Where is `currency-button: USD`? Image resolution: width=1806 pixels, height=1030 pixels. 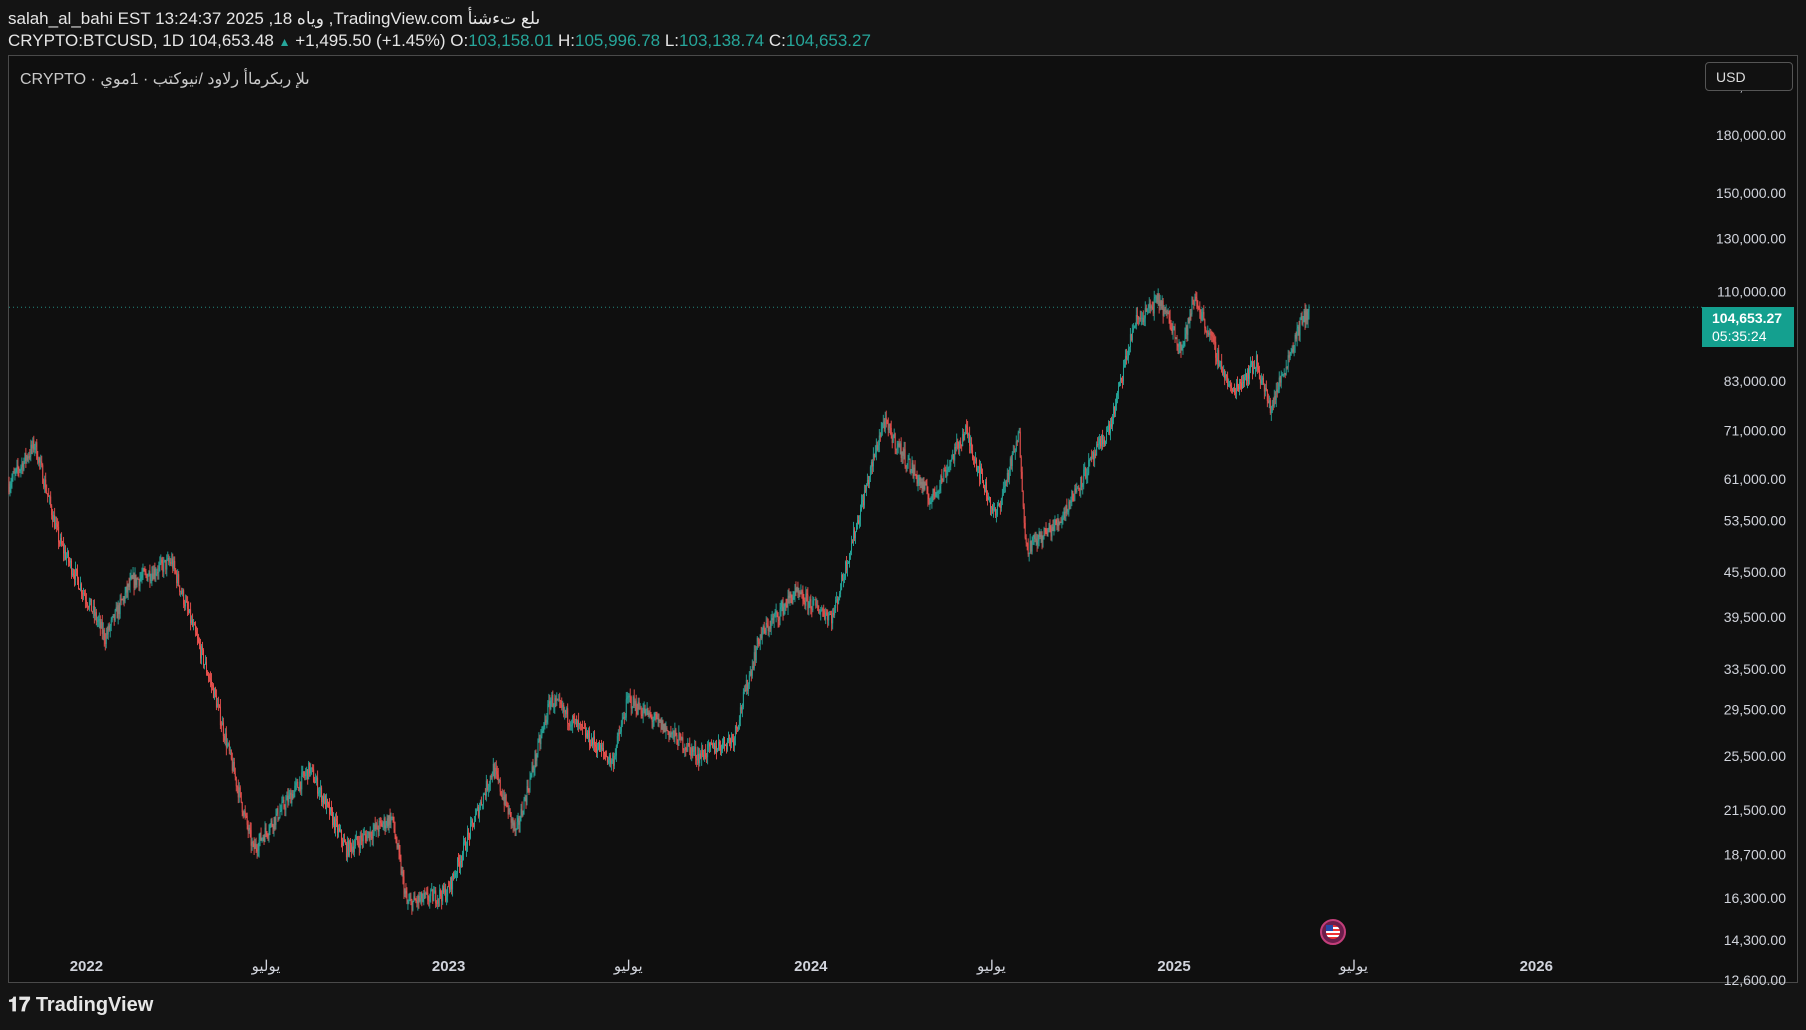 currency-button: USD is located at coordinates (1749, 76).